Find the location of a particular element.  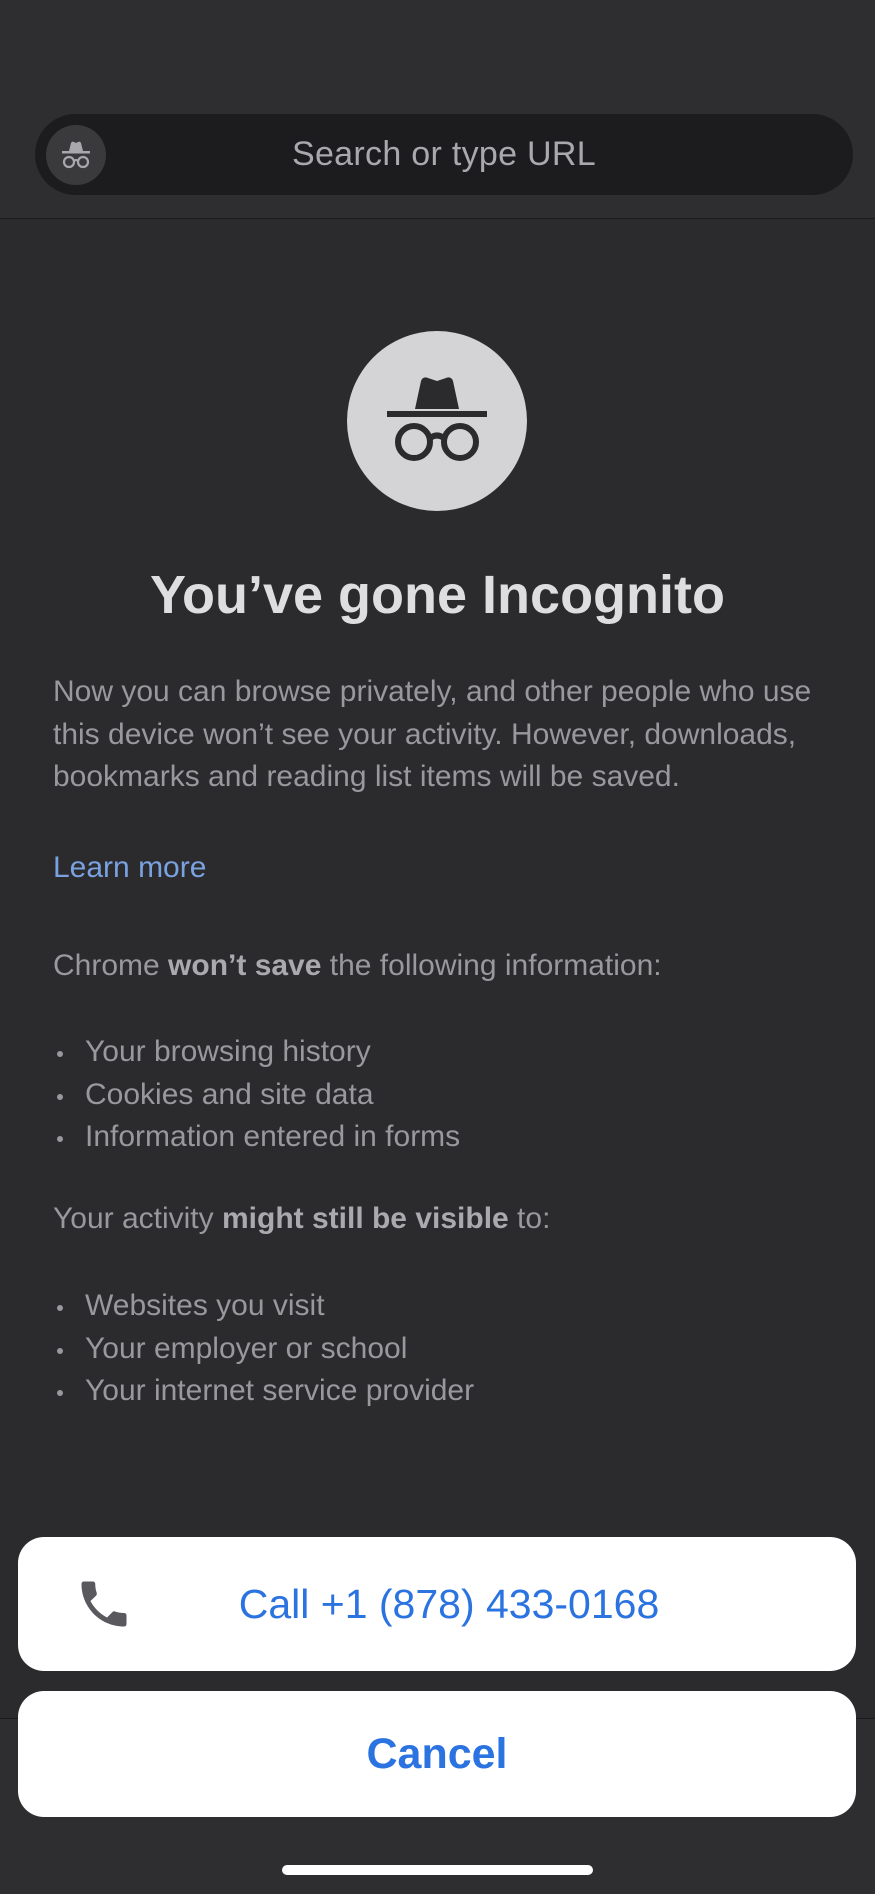

top-toolbar: Search or type URL is located at coordinates (437, 109).